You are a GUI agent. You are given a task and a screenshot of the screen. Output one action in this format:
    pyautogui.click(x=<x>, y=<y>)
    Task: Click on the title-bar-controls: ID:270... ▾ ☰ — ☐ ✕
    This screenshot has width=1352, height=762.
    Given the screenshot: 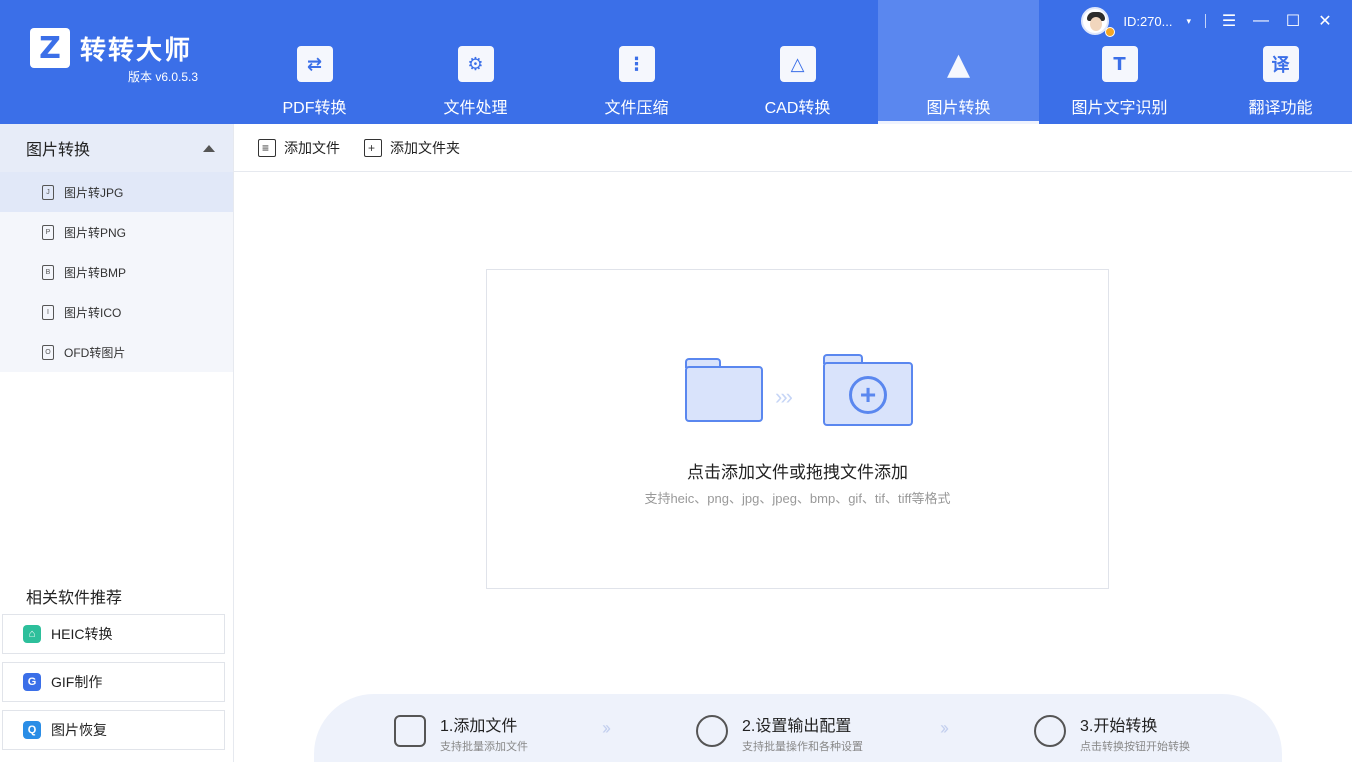 What is the action you would take?
    pyautogui.click(x=1207, y=22)
    